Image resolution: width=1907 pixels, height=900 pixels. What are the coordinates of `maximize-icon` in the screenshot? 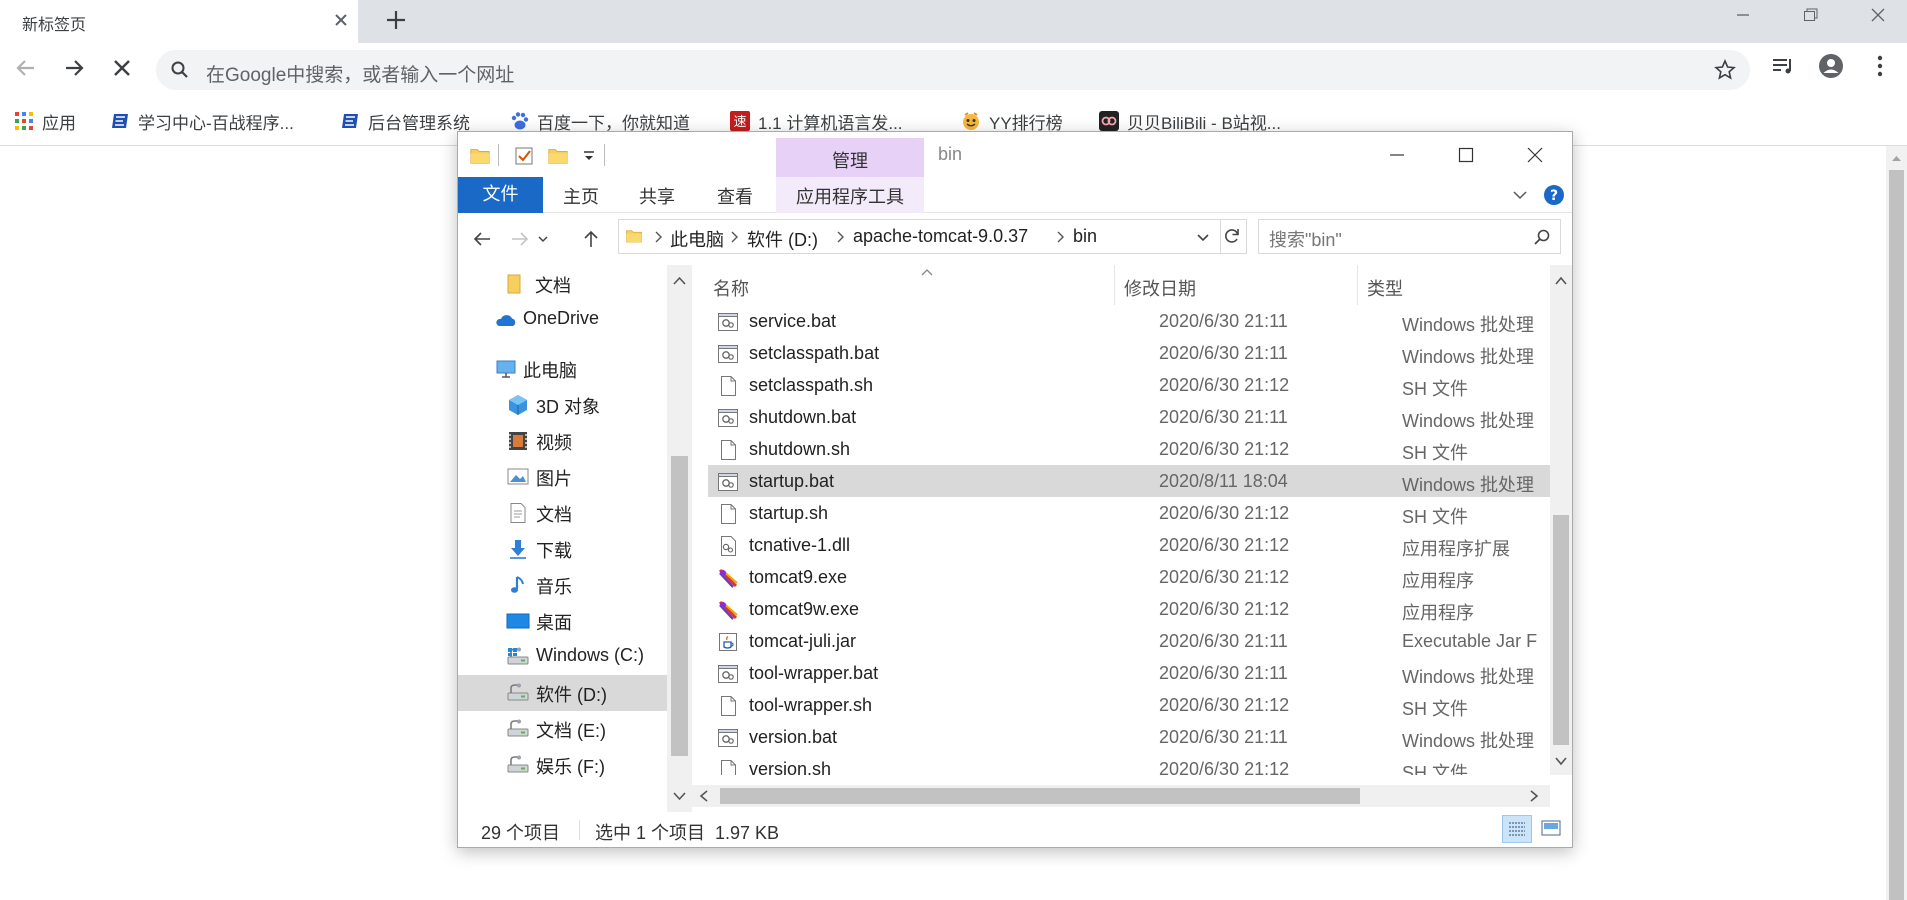 It's located at (1466, 155).